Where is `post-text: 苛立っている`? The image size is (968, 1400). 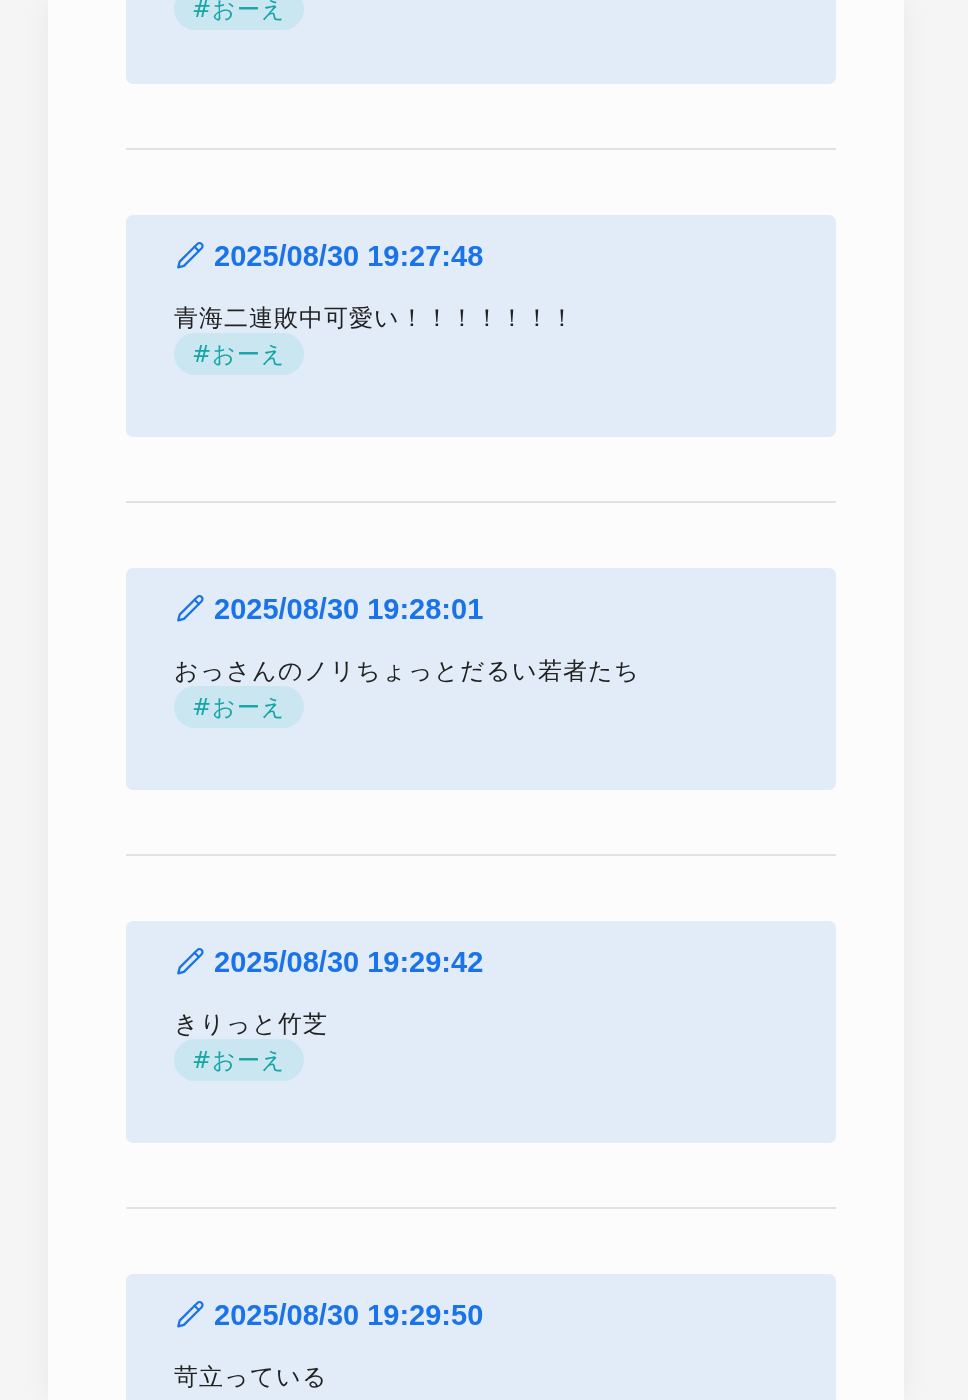 post-text: 苛立っている is located at coordinates (251, 1377).